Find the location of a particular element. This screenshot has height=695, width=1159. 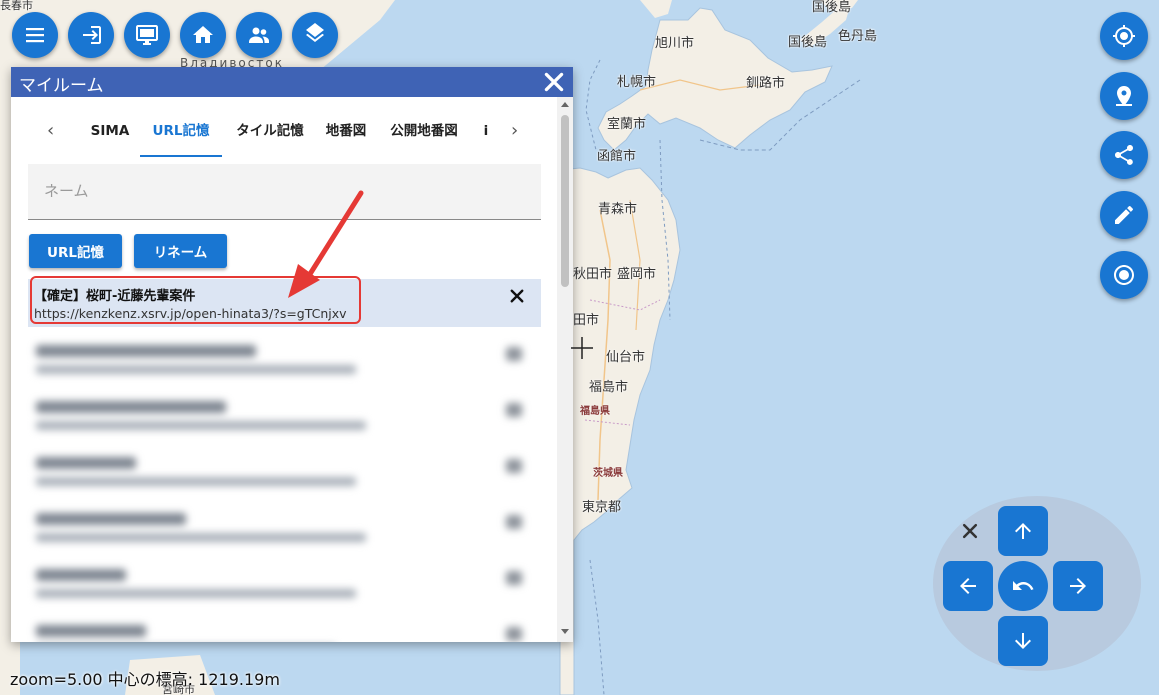

current-location-button is located at coordinates (1124, 36).